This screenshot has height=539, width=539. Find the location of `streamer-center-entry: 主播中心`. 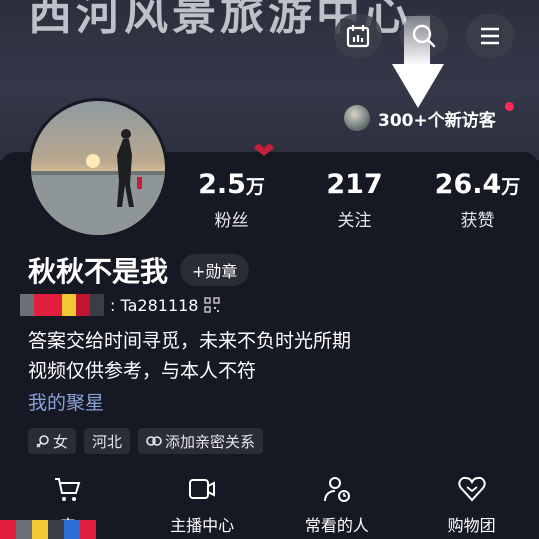

streamer-center-entry: 主播中心 is located at coordinates (202, 505).